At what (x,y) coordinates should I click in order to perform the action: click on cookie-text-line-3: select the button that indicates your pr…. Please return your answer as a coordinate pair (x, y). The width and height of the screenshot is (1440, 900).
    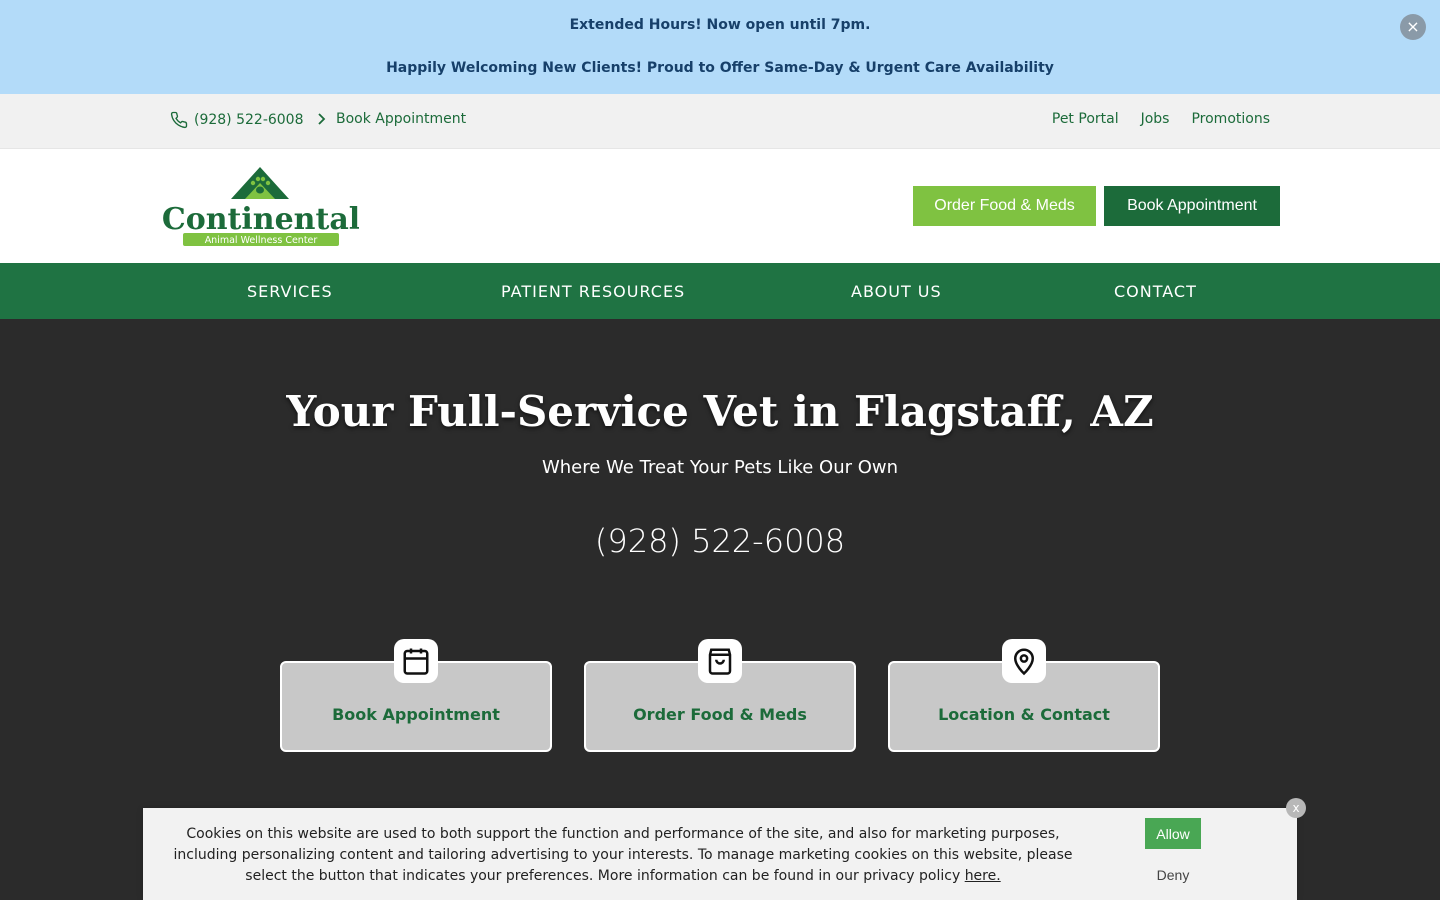
    Looking at the image, I should click on (605, 876).